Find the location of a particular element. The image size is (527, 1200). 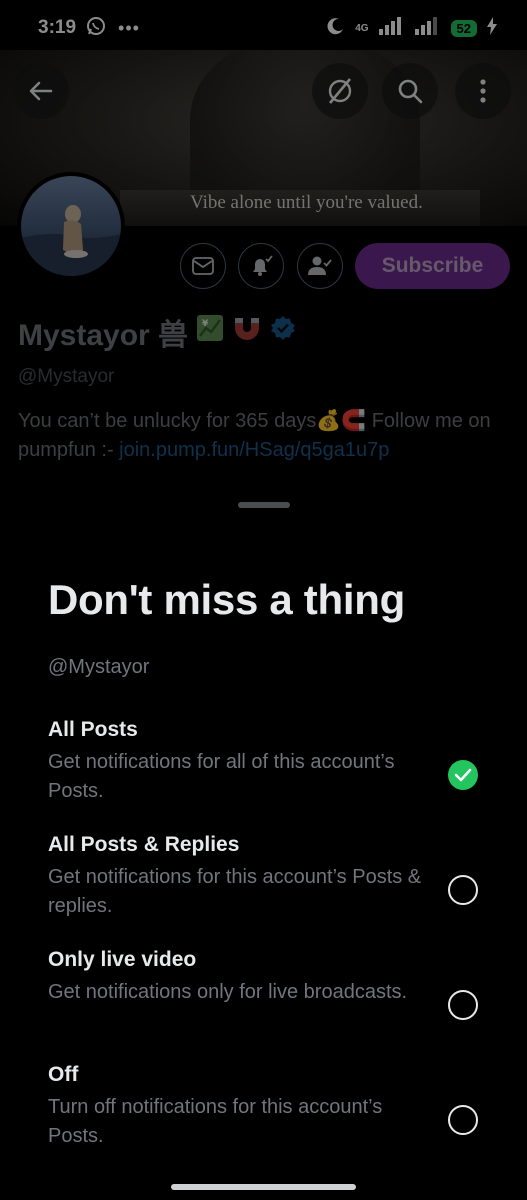

chart-emoji-icon: ¥ is located at coordinates (210, 332).